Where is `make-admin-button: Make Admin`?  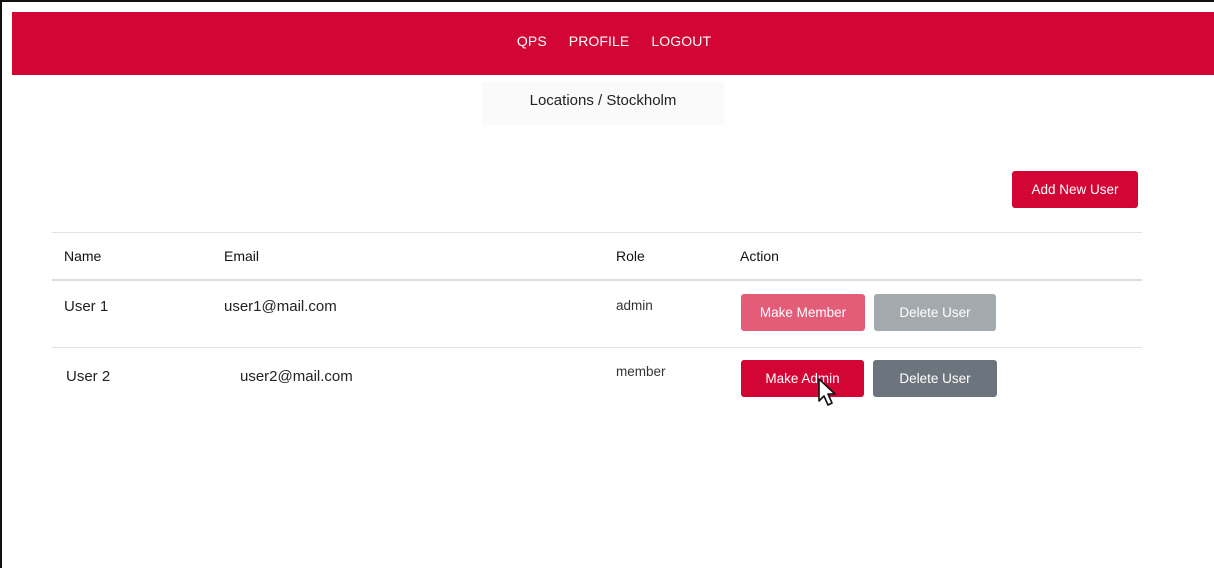
make-admin-button: Make Admin is located at coordinates (802, 378).